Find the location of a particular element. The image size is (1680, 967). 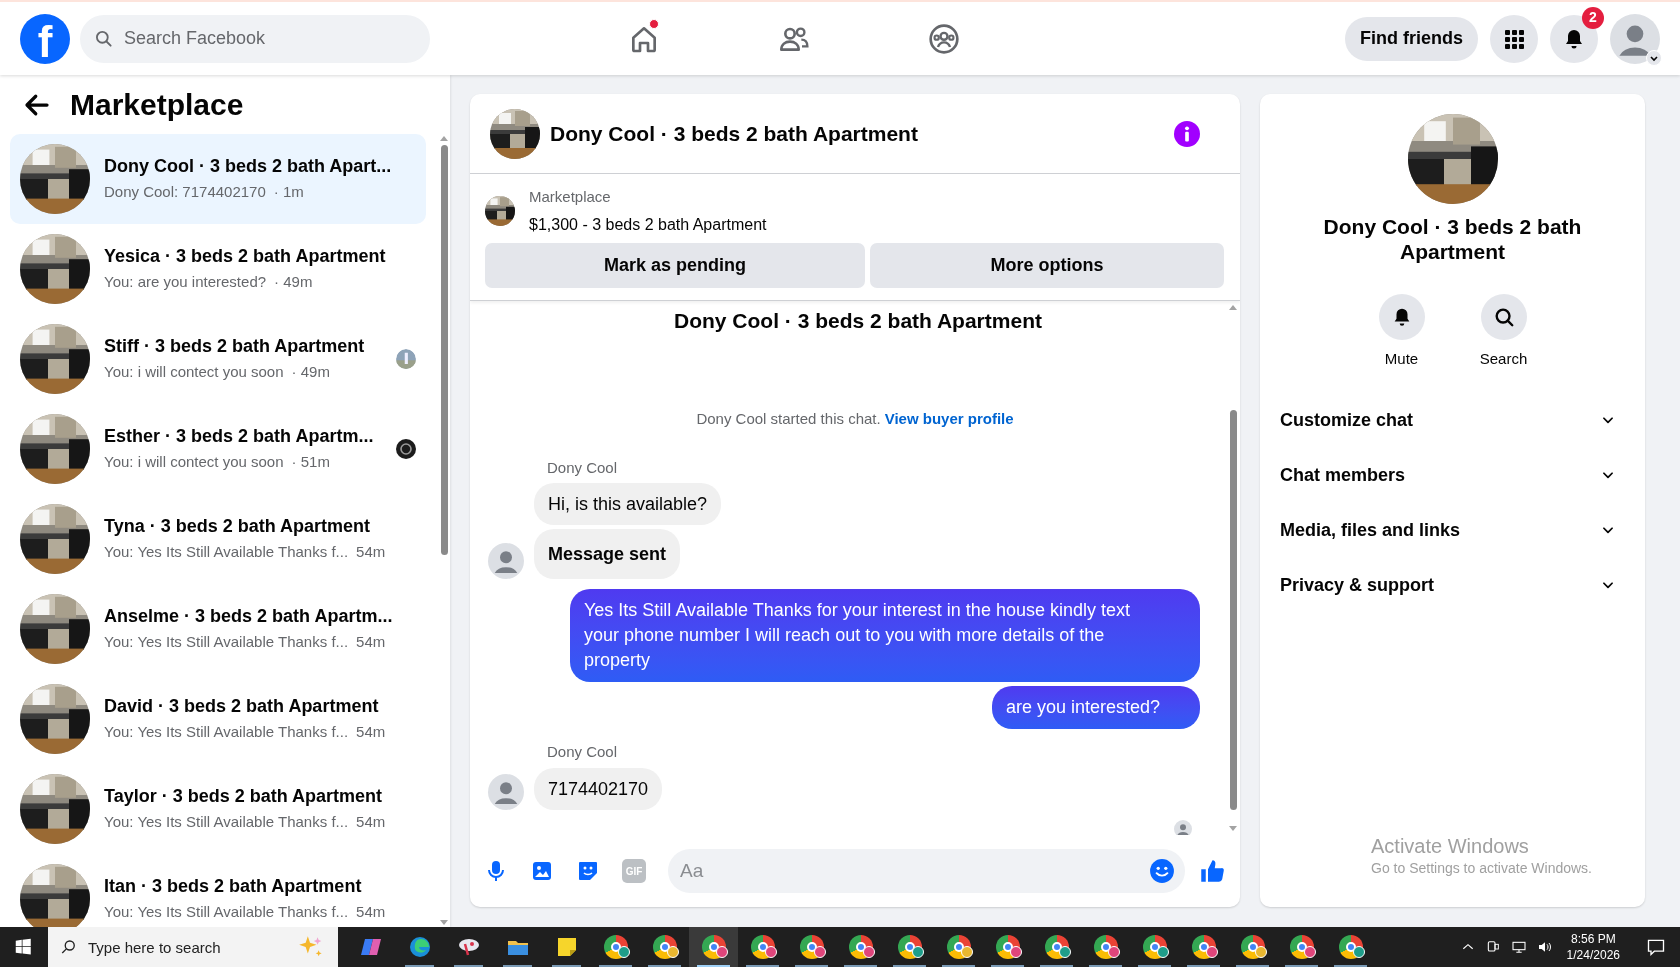

taskbar-search-field: Type here to search is located at coordinates (193, 947).